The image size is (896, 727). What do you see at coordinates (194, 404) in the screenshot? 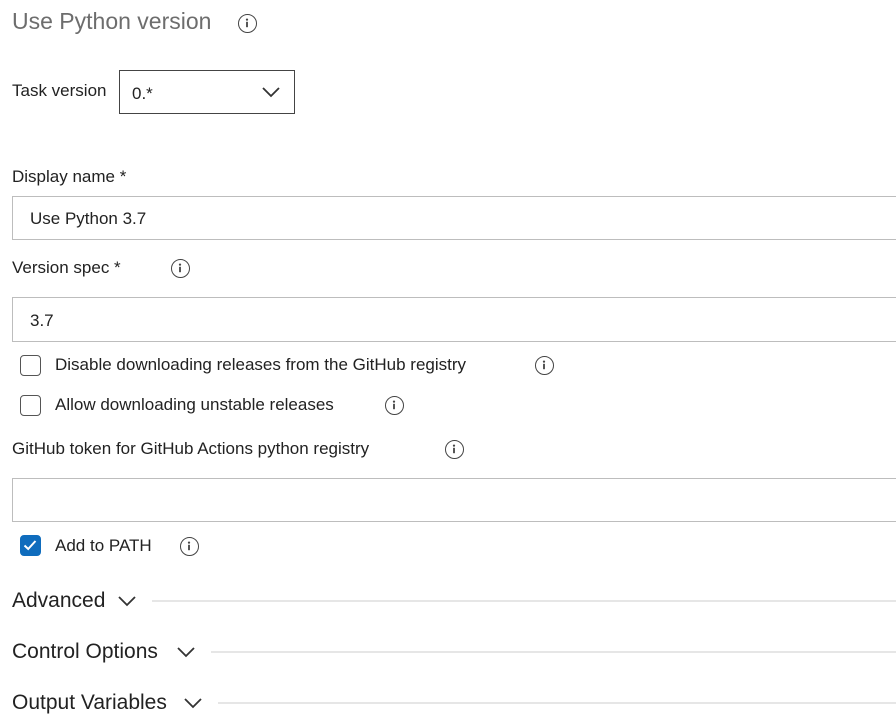
I see `allow-unstable-label: Allow downloading unstable releases` at bounding box center [194, 404].